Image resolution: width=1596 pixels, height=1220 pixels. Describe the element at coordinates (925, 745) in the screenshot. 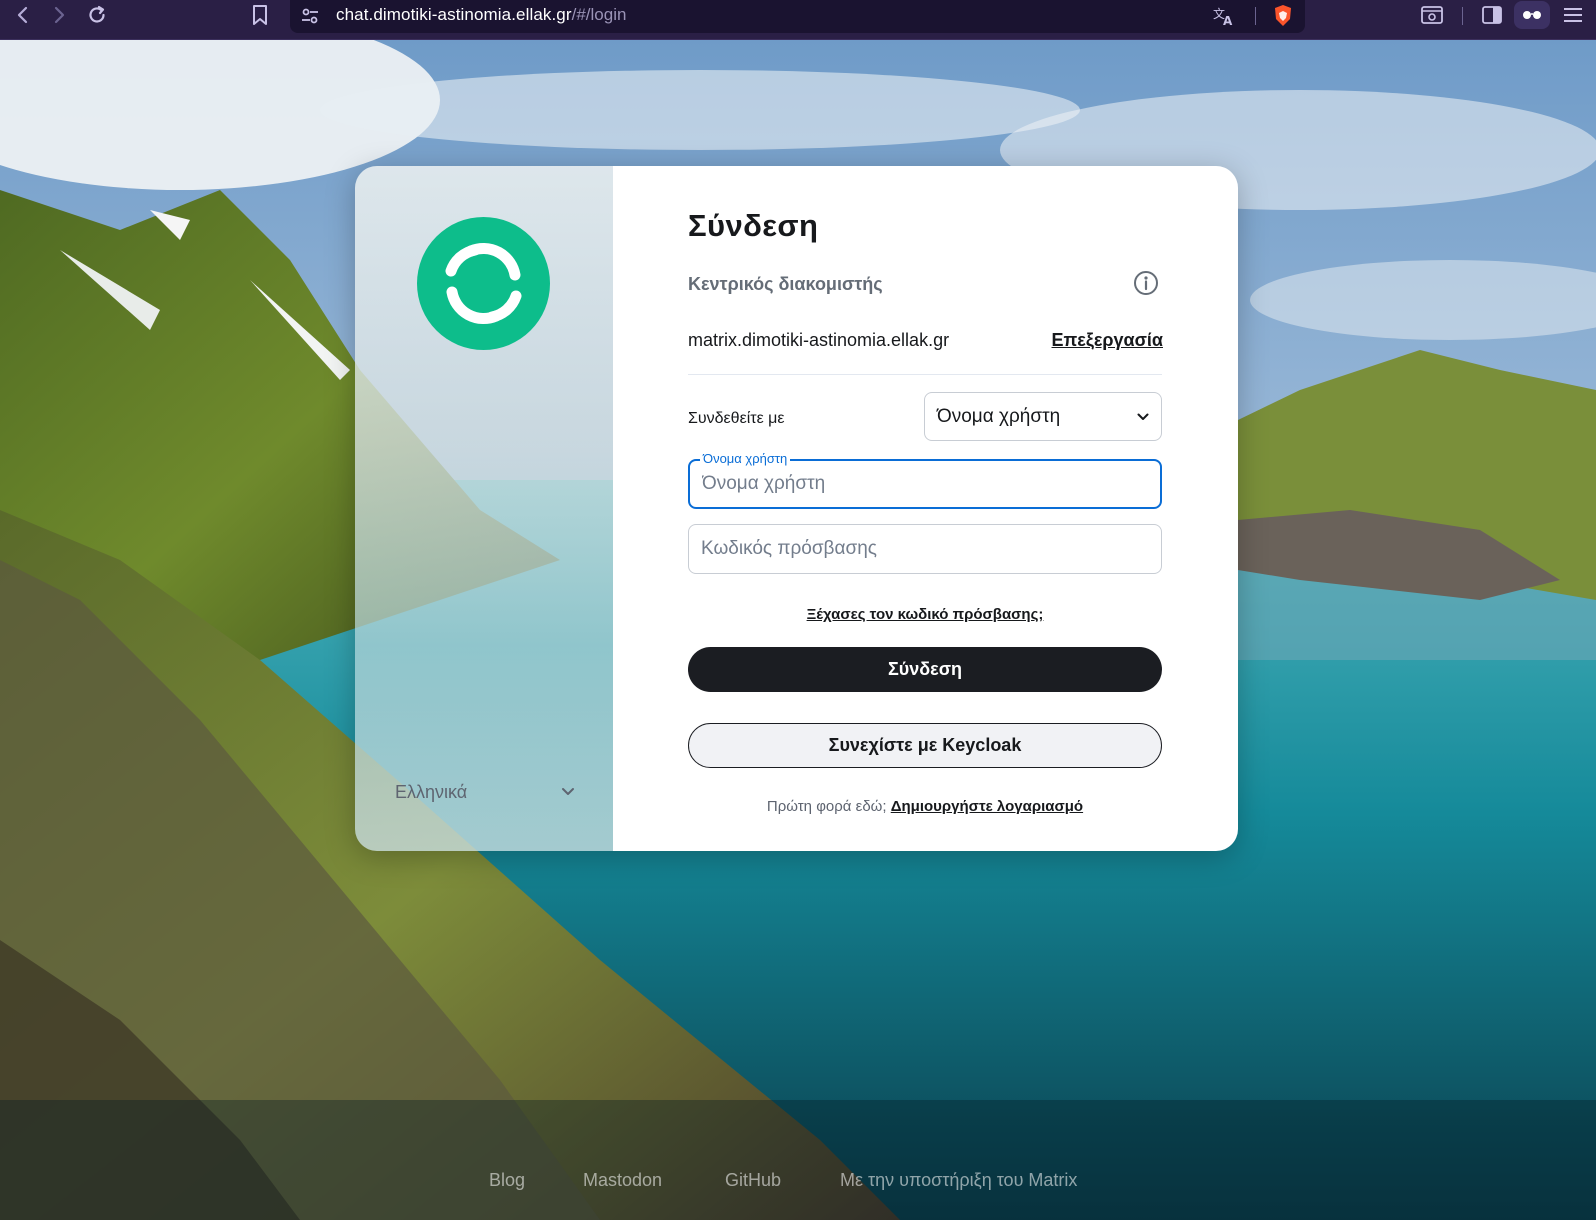

I see `sso-keycloak-button: Συνεχίστε με Keycloak` at that location.